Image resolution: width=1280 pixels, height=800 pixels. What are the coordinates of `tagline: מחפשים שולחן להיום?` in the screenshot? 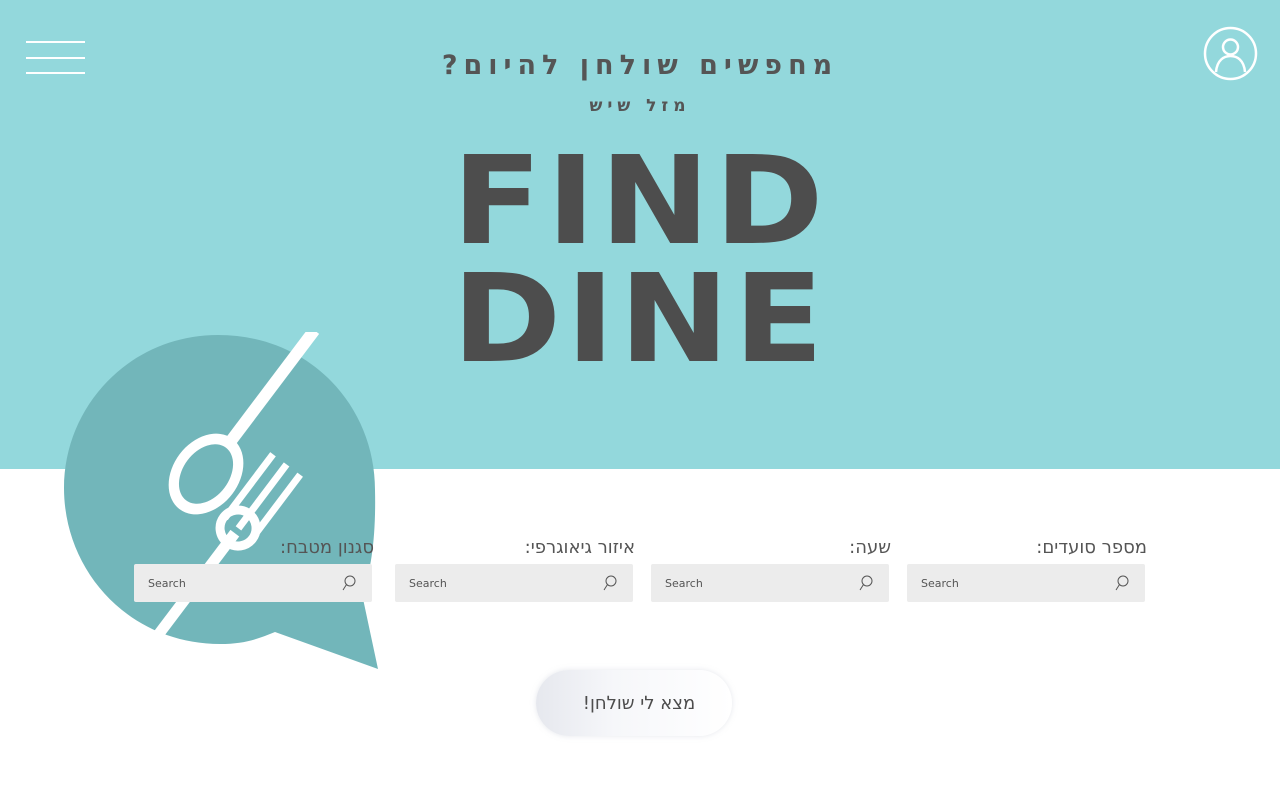 It's located at (640, 65).